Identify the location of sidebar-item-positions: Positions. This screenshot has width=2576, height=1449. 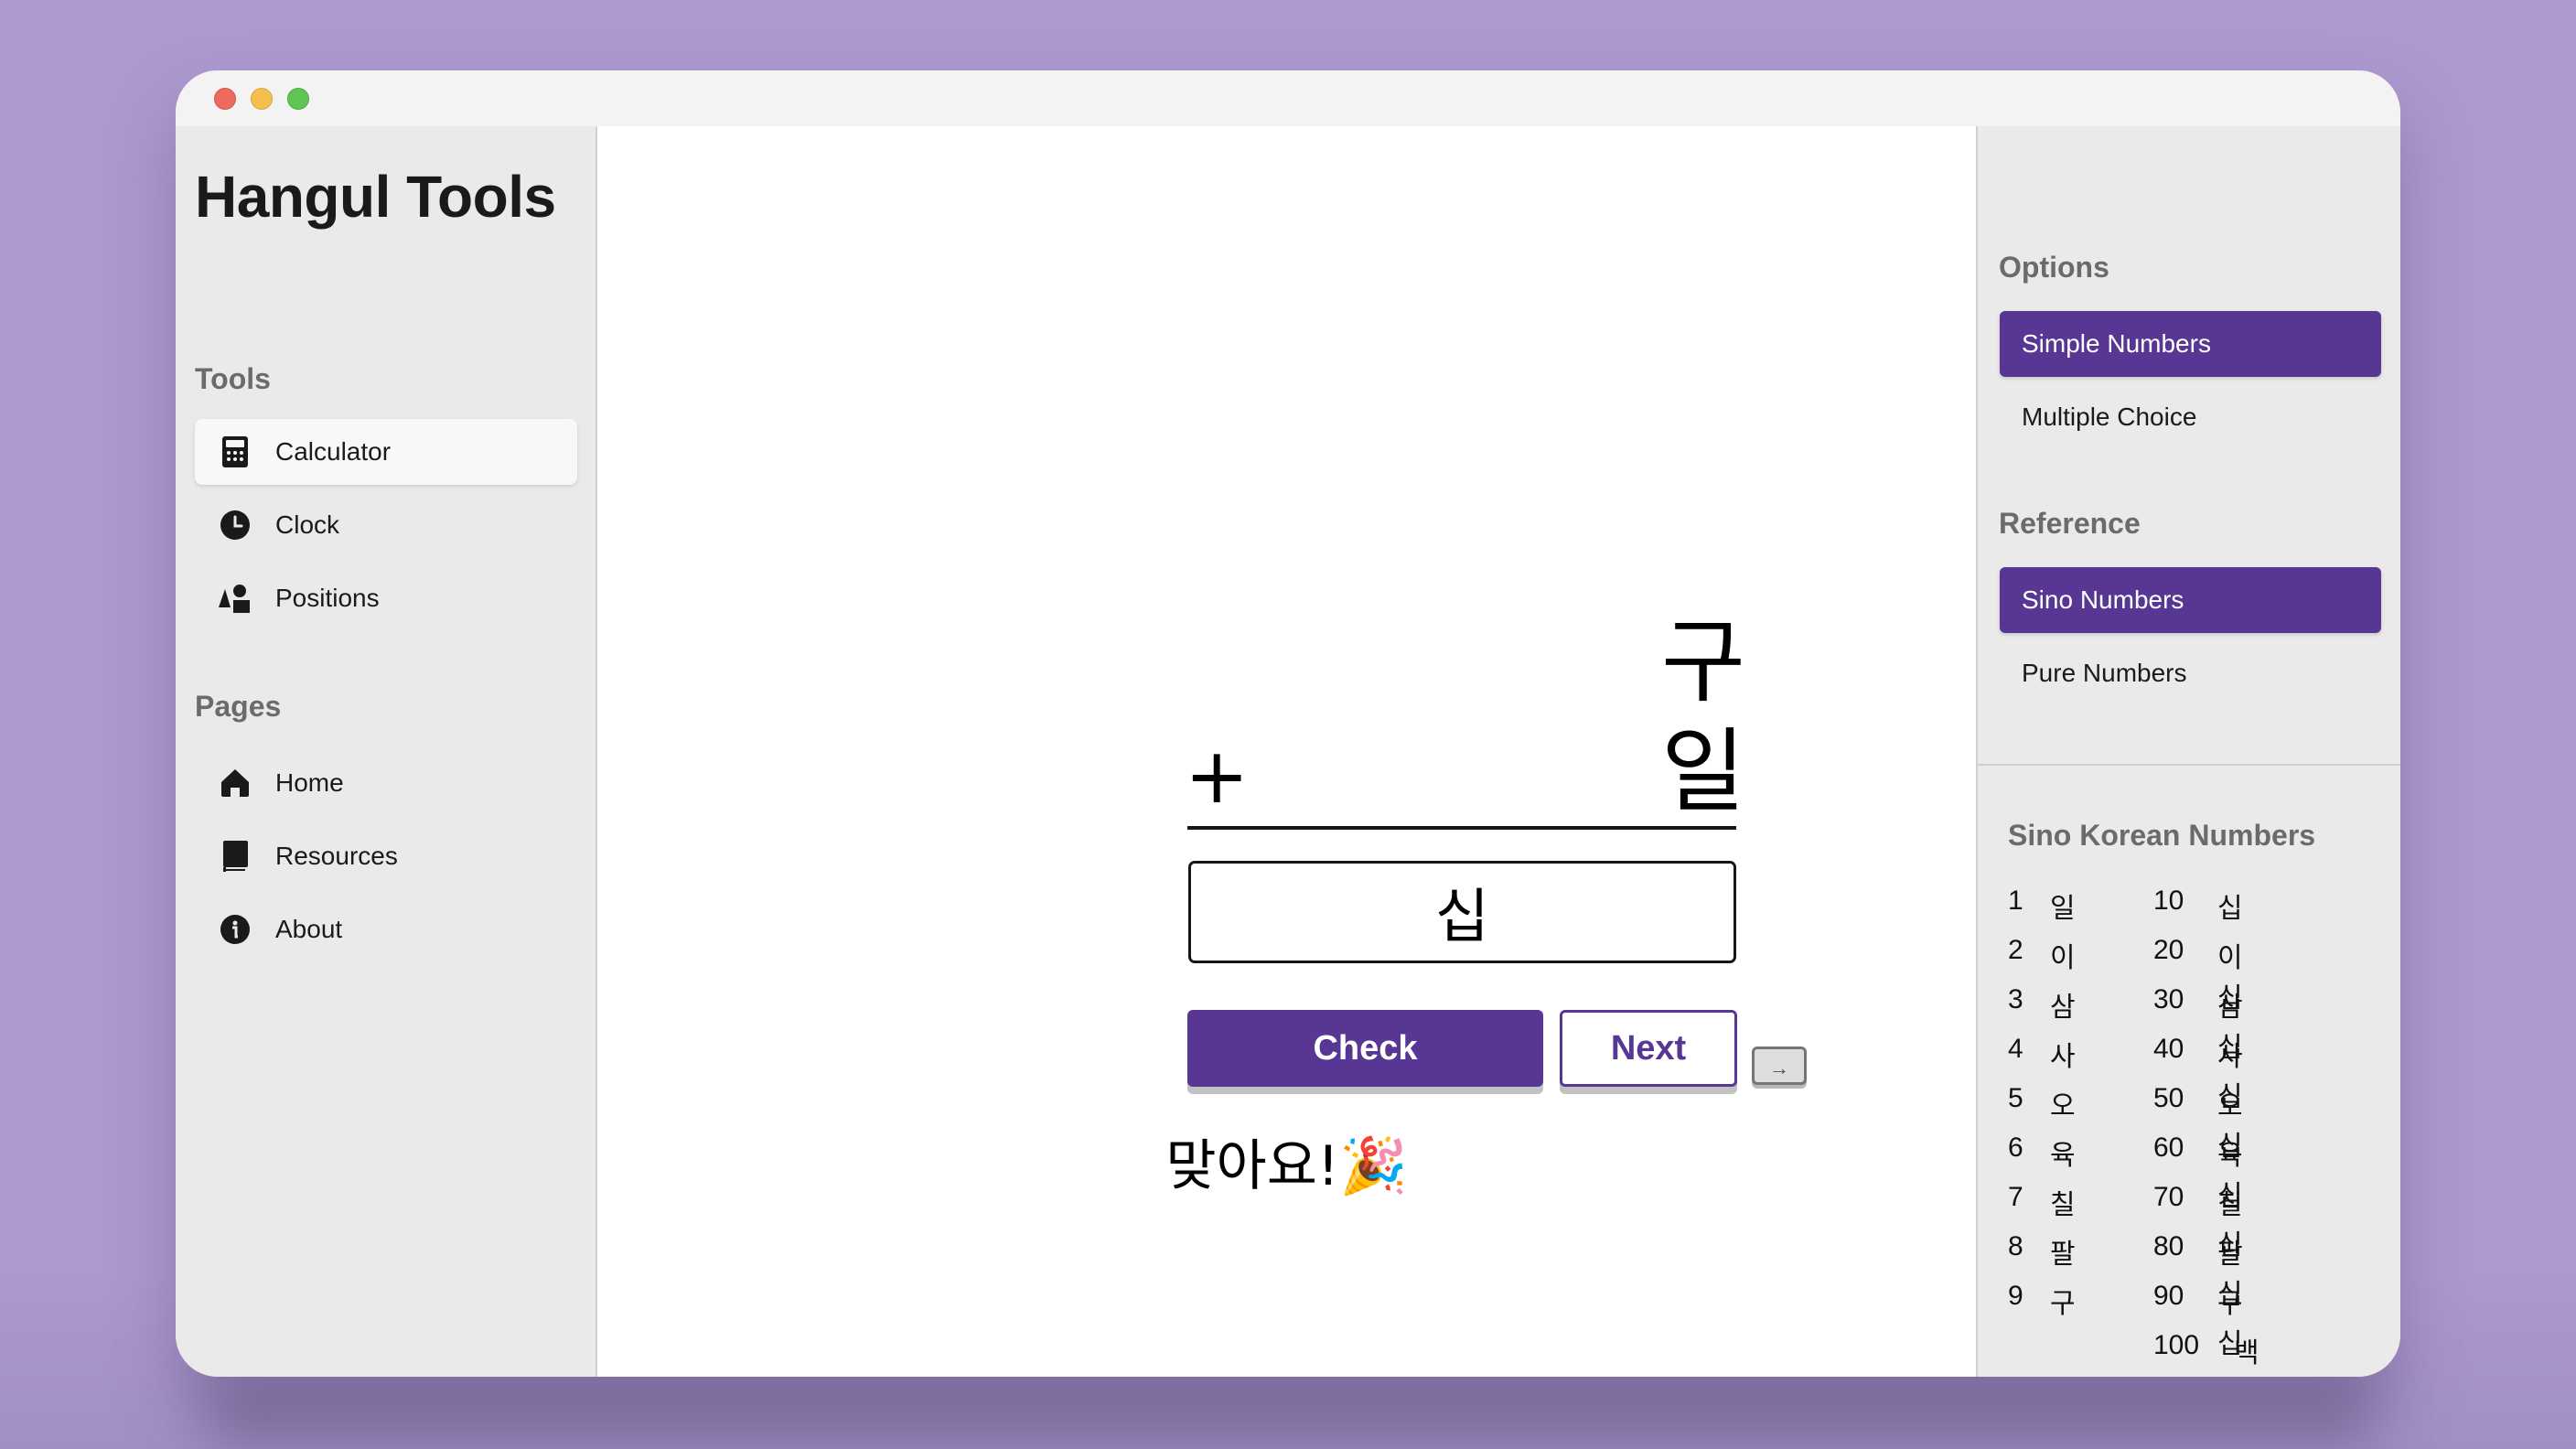
(386, 598).